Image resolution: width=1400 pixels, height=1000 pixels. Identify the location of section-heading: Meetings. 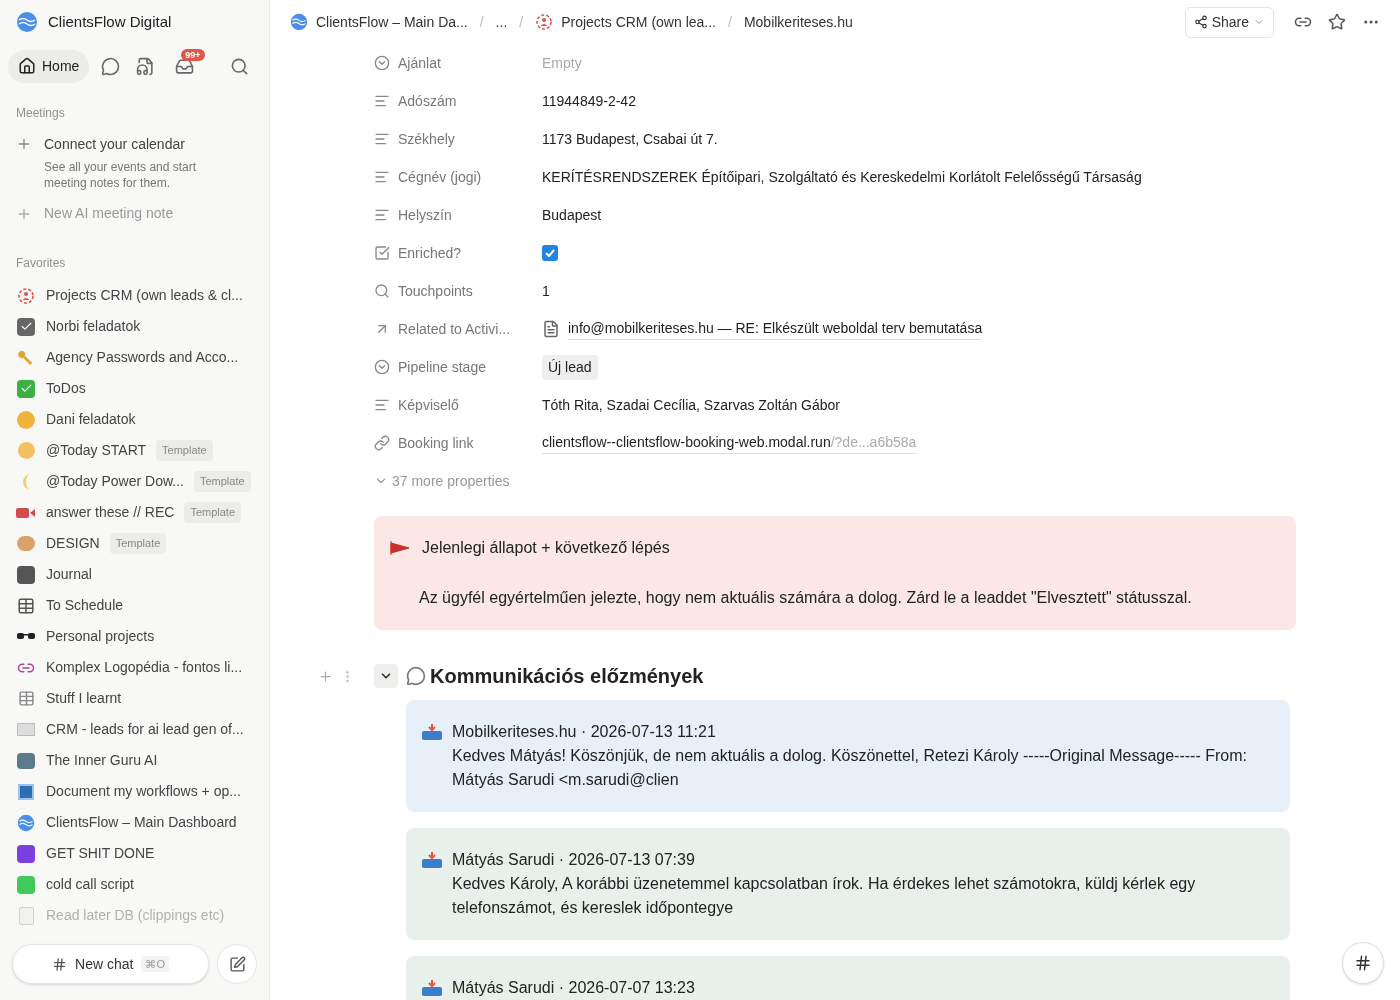
(40, 113).